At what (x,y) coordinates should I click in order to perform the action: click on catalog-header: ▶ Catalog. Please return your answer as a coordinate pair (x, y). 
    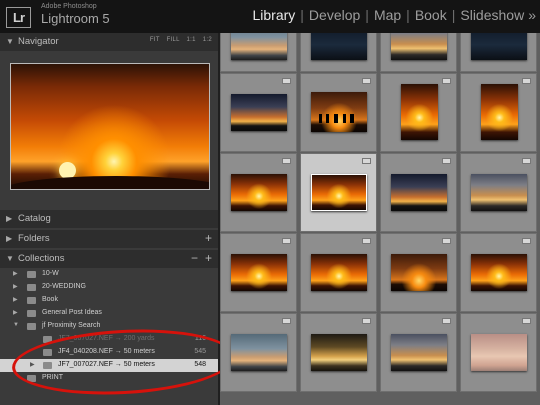
    Looking at the image, I should click on (109, 219).